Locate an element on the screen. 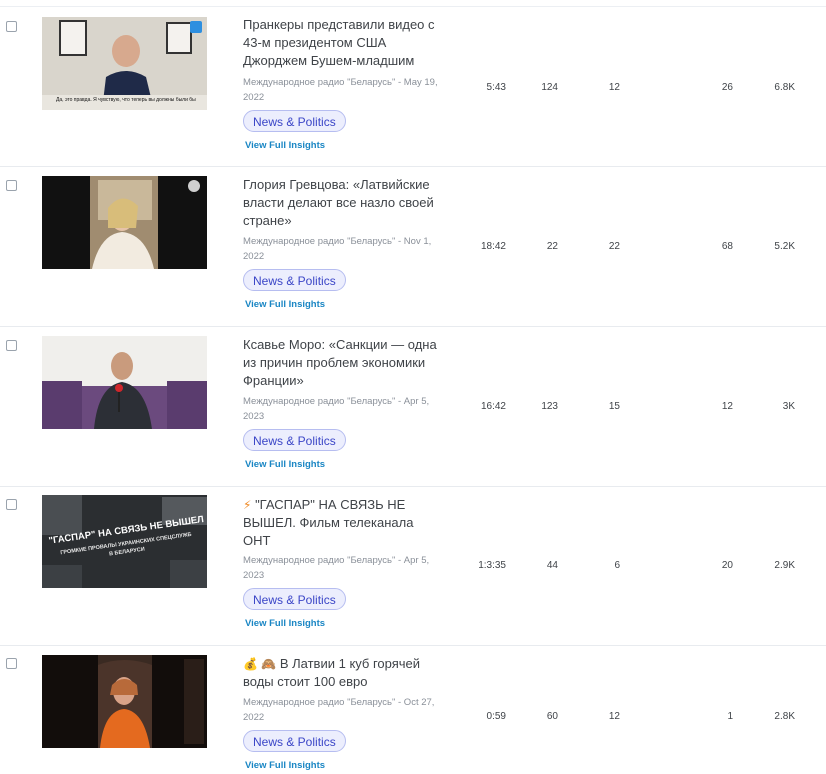 This screenshot has height=774, width=826. moneybag-monkey-emoji-icon: 💰 🙈 is located at coordinates (260, 664).